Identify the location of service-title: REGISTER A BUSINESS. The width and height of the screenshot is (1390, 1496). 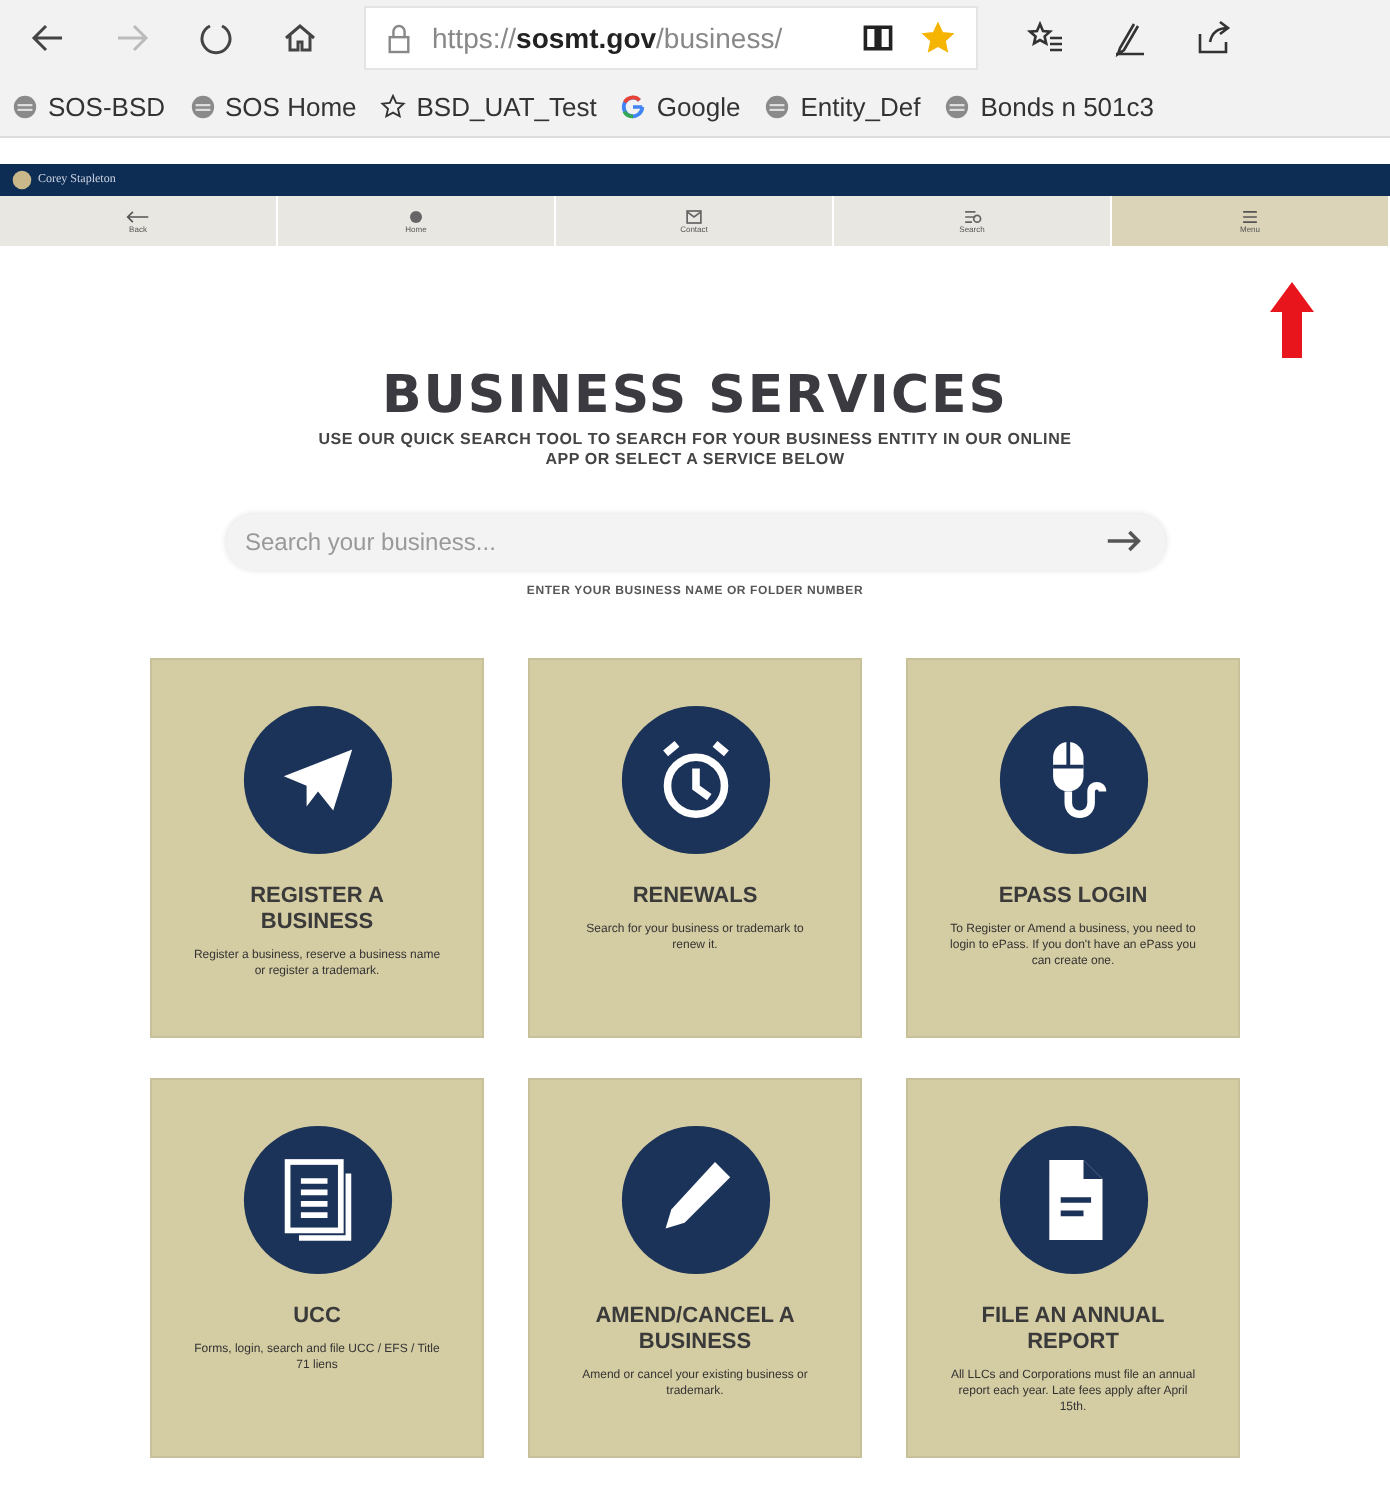
(317, 910).